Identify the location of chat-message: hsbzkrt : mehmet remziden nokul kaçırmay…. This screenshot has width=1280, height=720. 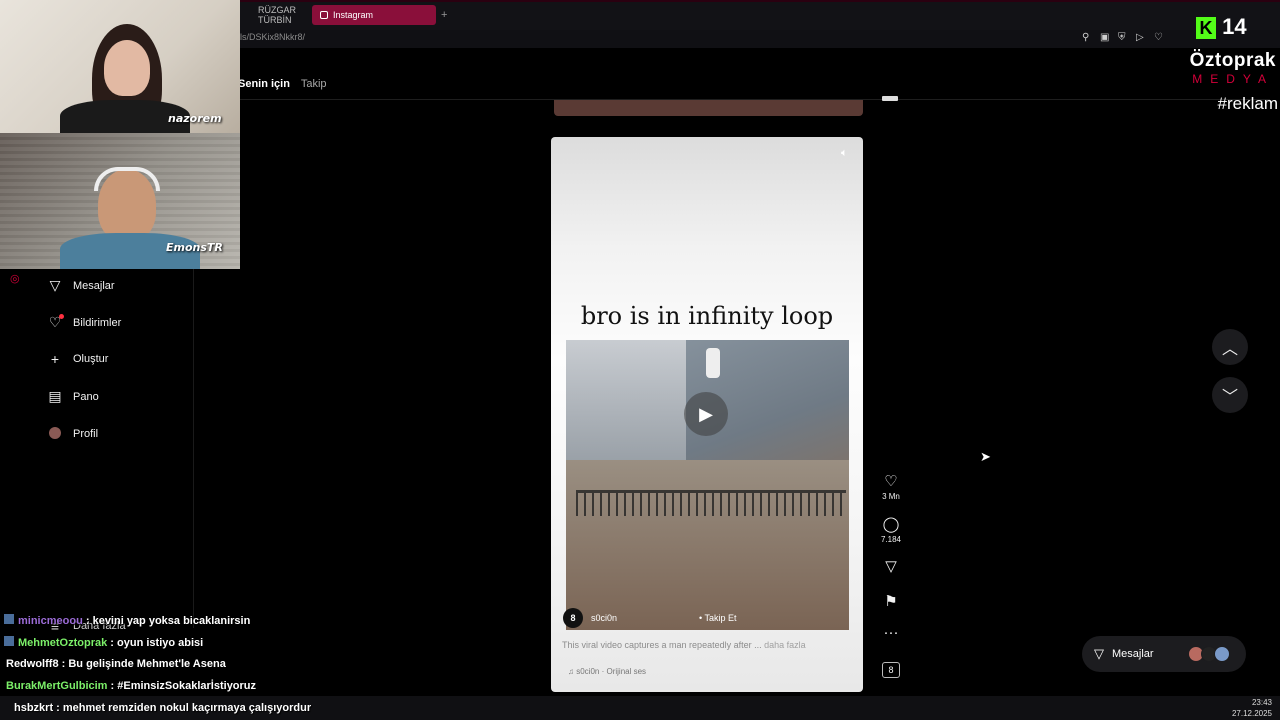
(163, 708).